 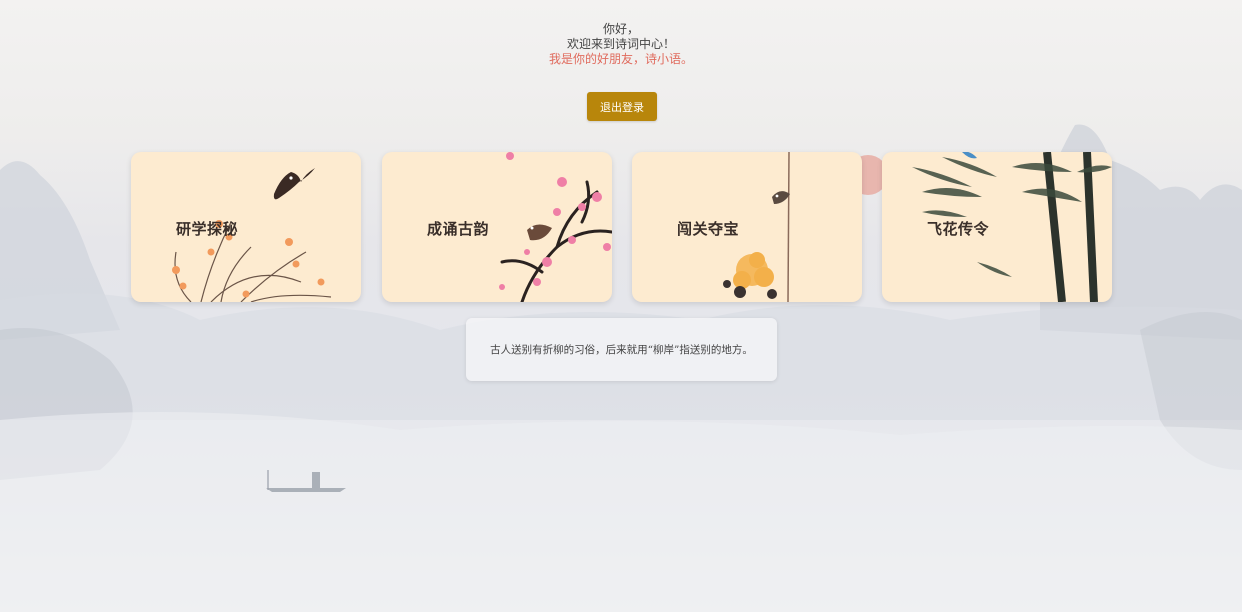 I want to click on card-research: 研学探秘, so click(x=246, y=227).